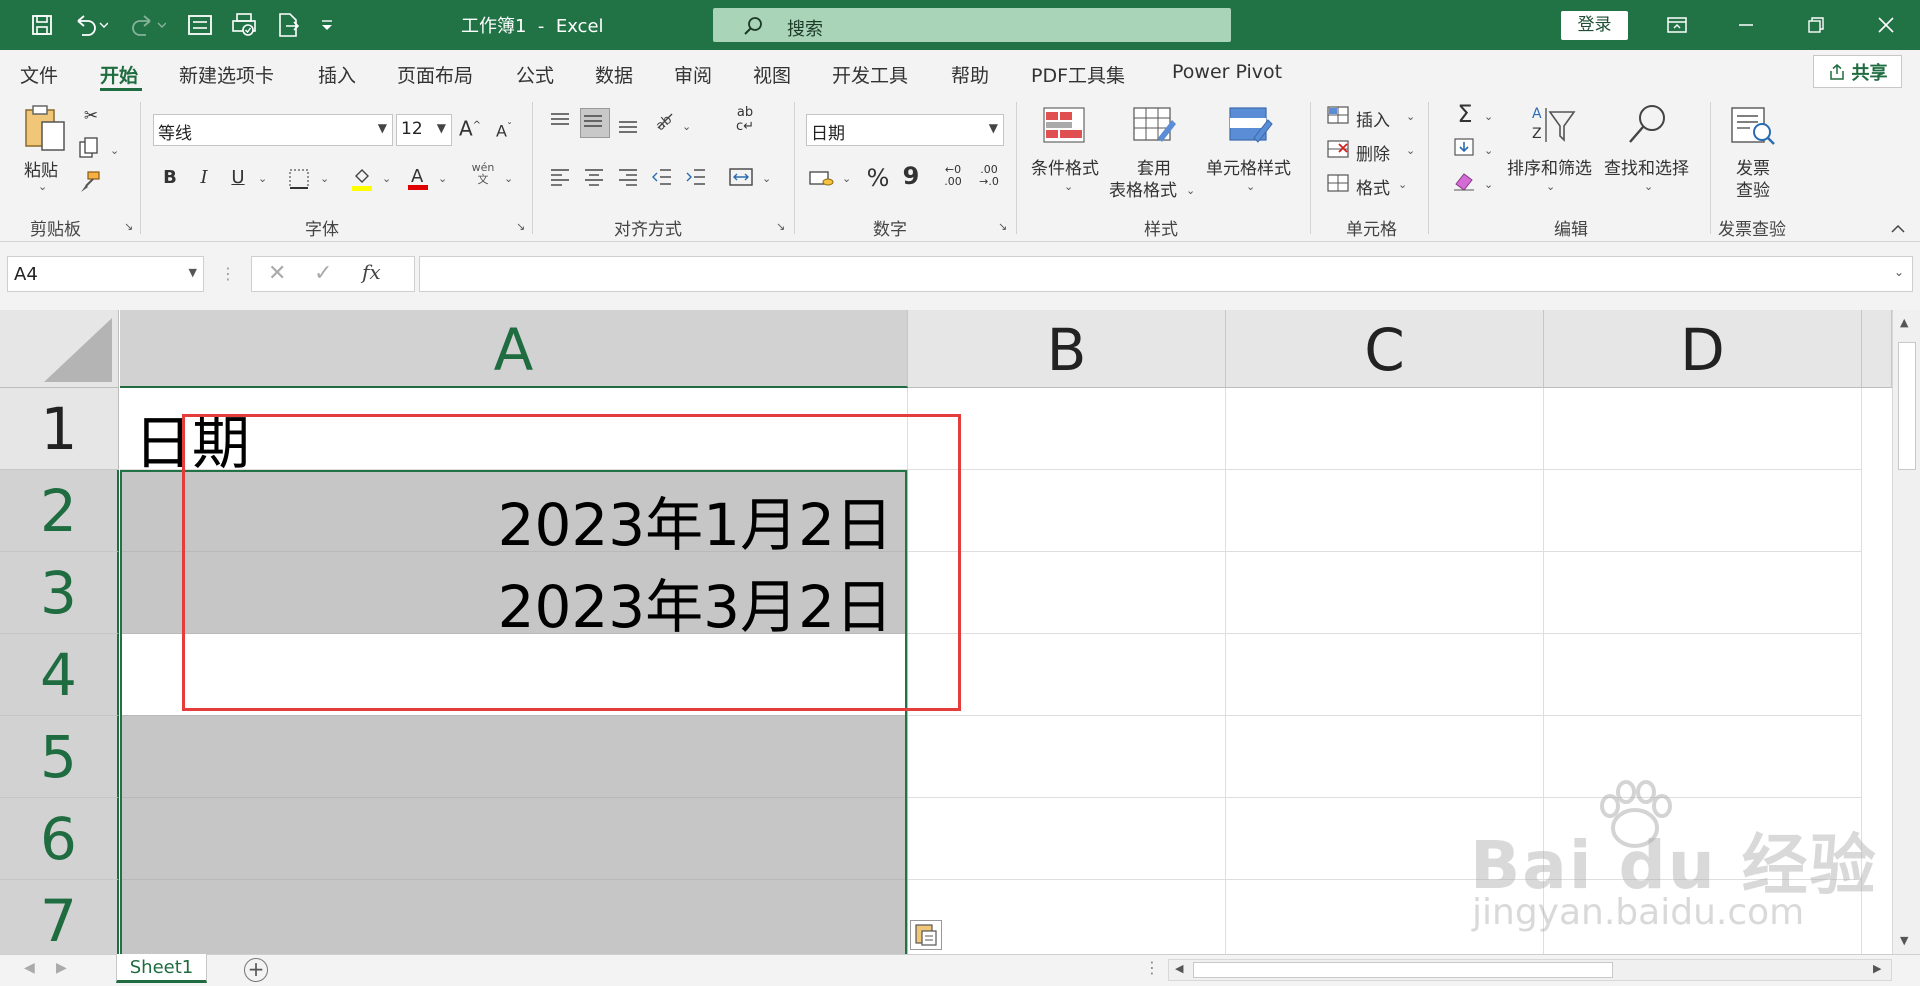 Image resolution: width=1920 pixels, height=986 pixels. Describe the element at coordinates (1078, 74) in the screenshot. I see `tab-pdf-tools: PDF工具集` at that location.